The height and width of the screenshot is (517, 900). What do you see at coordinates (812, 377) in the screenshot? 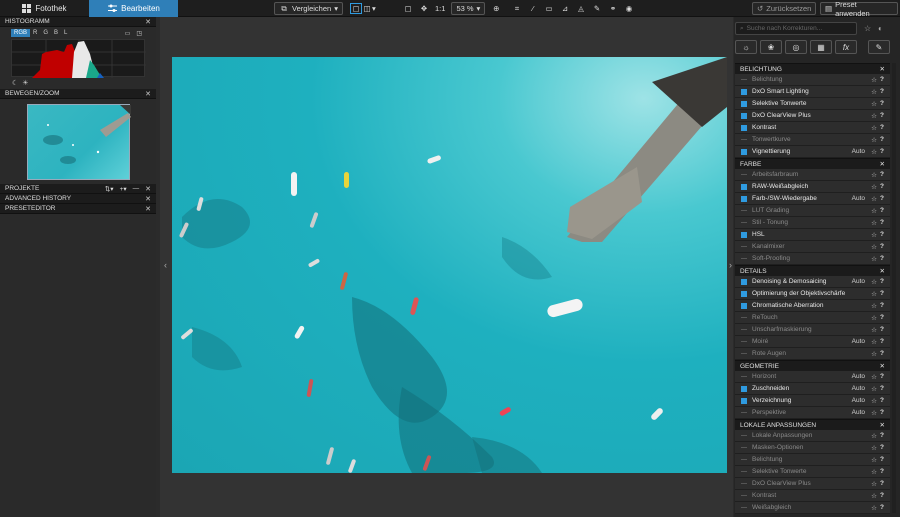
I see `correction-row: Horizont Auto ☆?` at bounding box center [812, 377].